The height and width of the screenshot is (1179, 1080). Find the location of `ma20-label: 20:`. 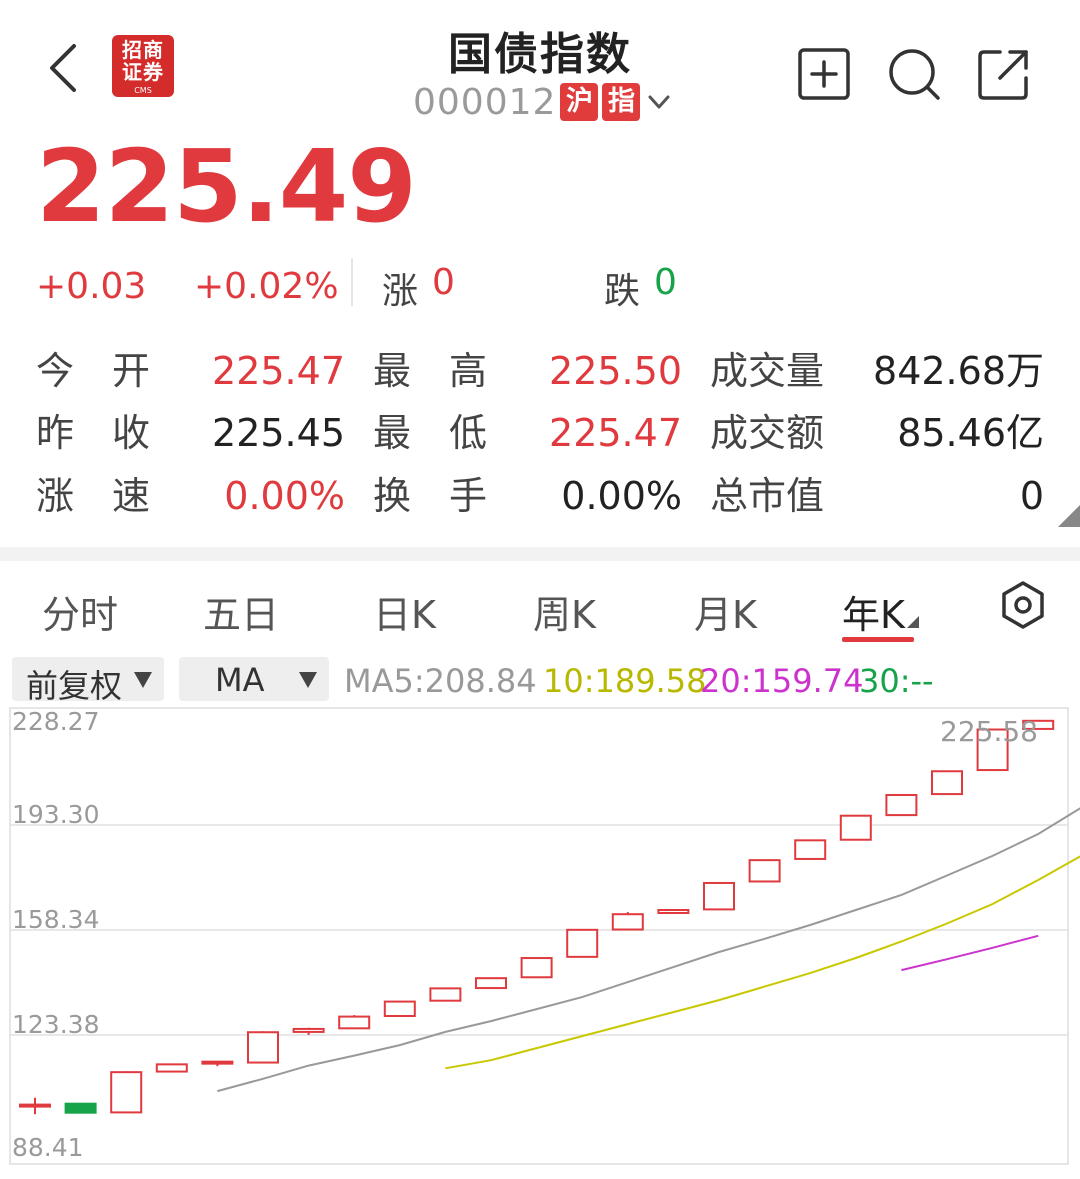

ma20-label: 20: is located at coordinates (726, 681).